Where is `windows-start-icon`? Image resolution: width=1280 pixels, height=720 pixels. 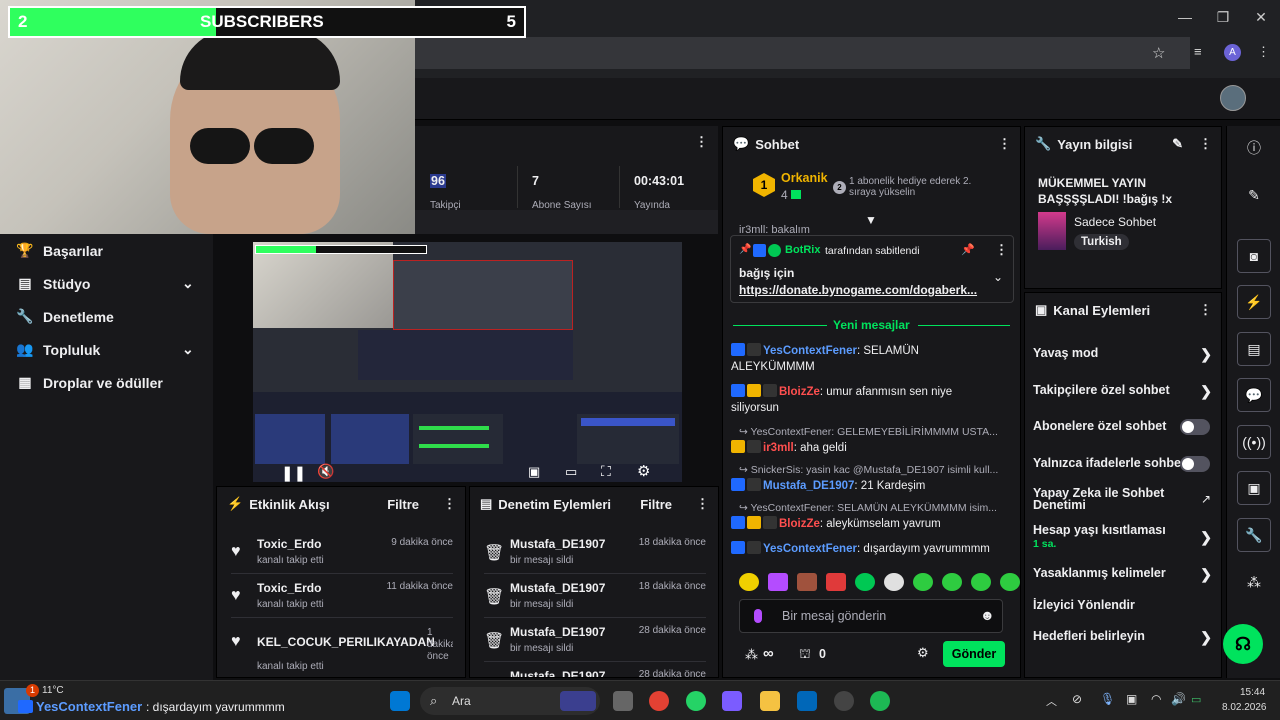 windows-start-icon is located at coordinates (400, 701).